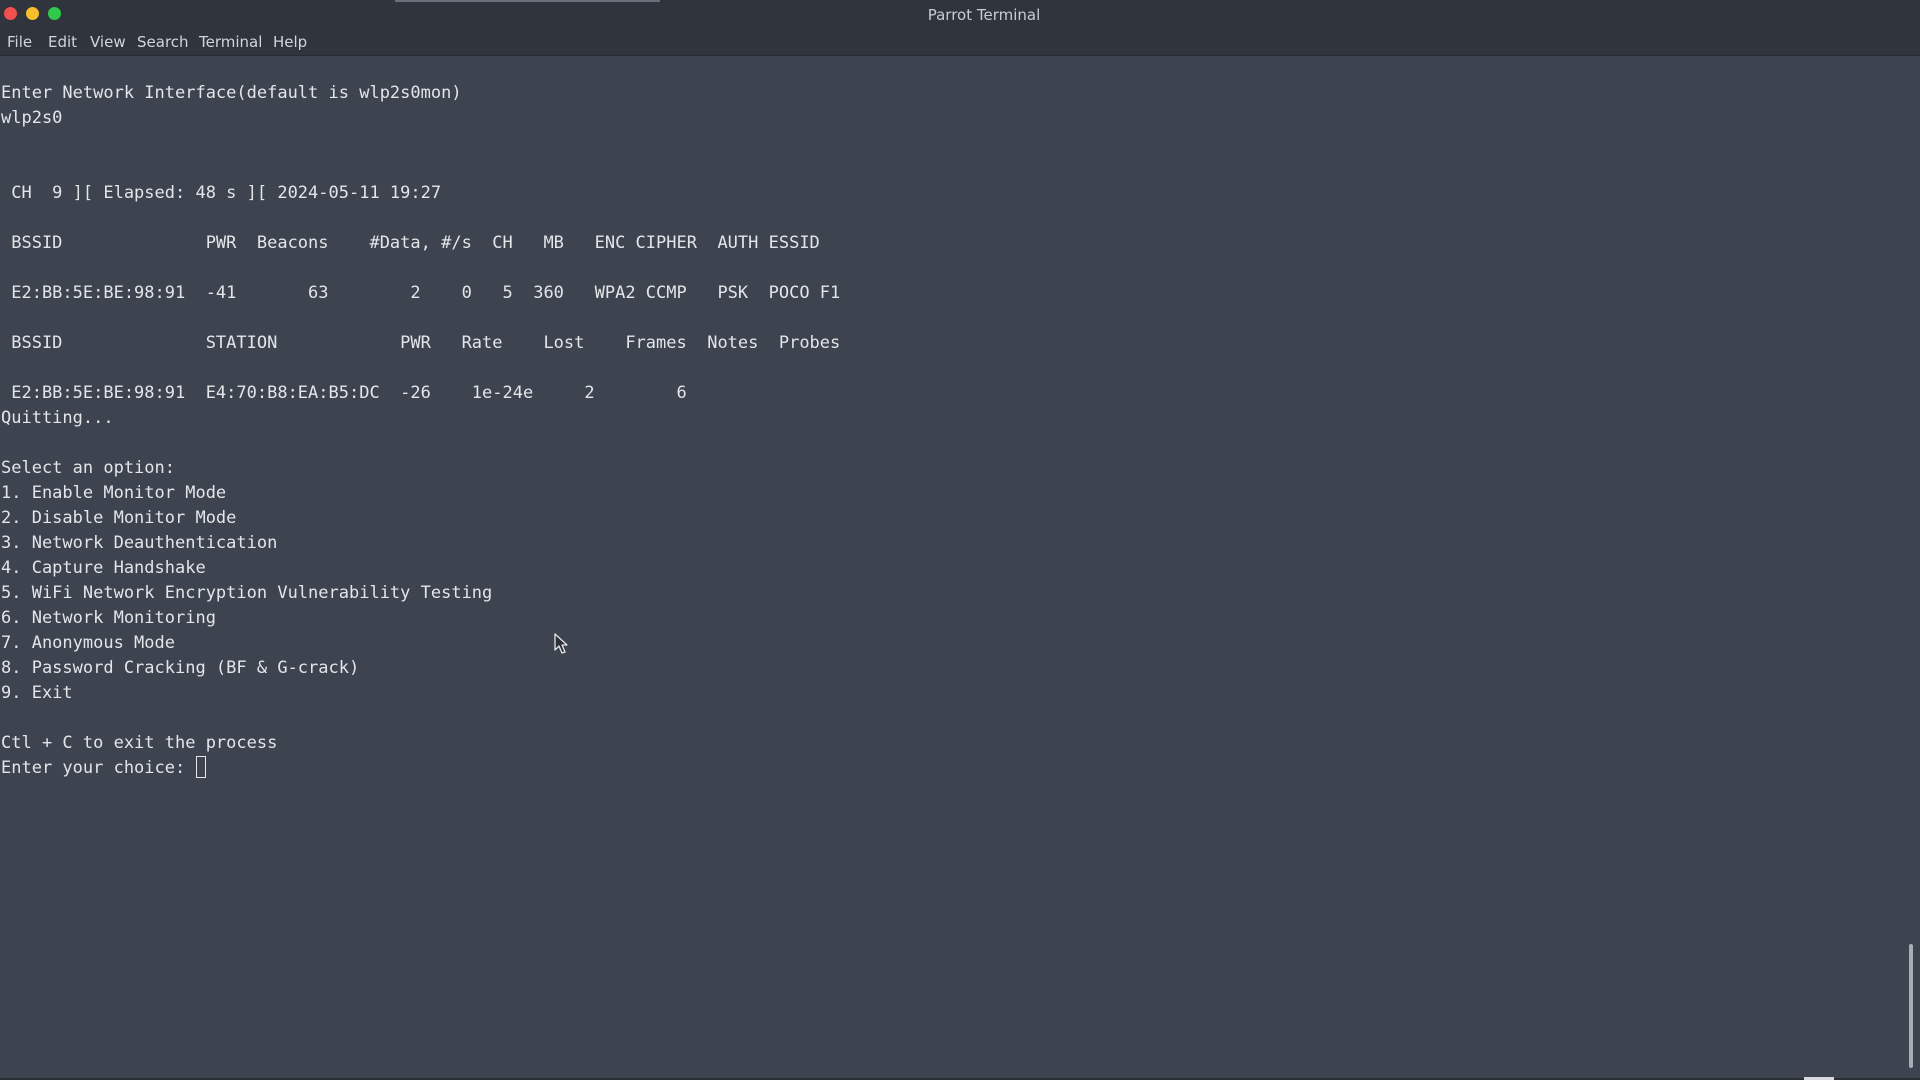 The image size is (1920, 1080). I want to click on maximize-window-button, so click(54, 13).